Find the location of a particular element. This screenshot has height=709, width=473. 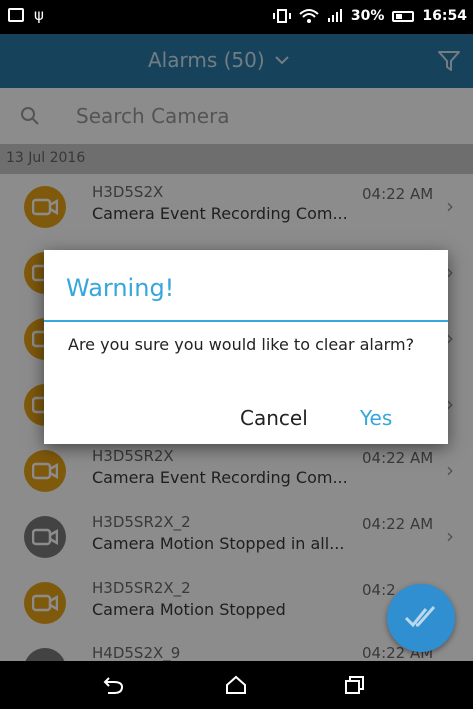

dialog-title: Warning! is located at coordinates (120, 288).